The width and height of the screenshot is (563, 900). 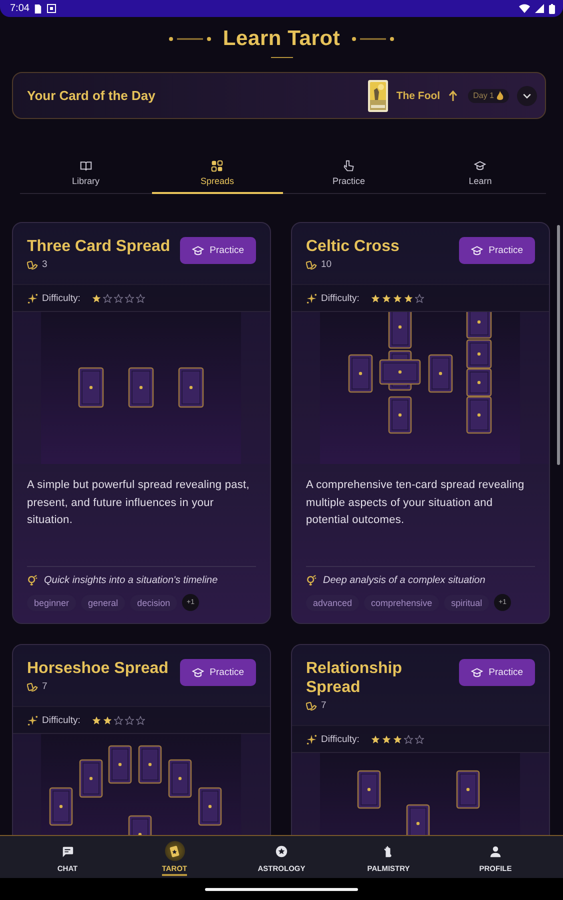 What do you see at coordinates (552, 9) in the screenshot?
I see `battery-icon` at bounding box center [552, 9].